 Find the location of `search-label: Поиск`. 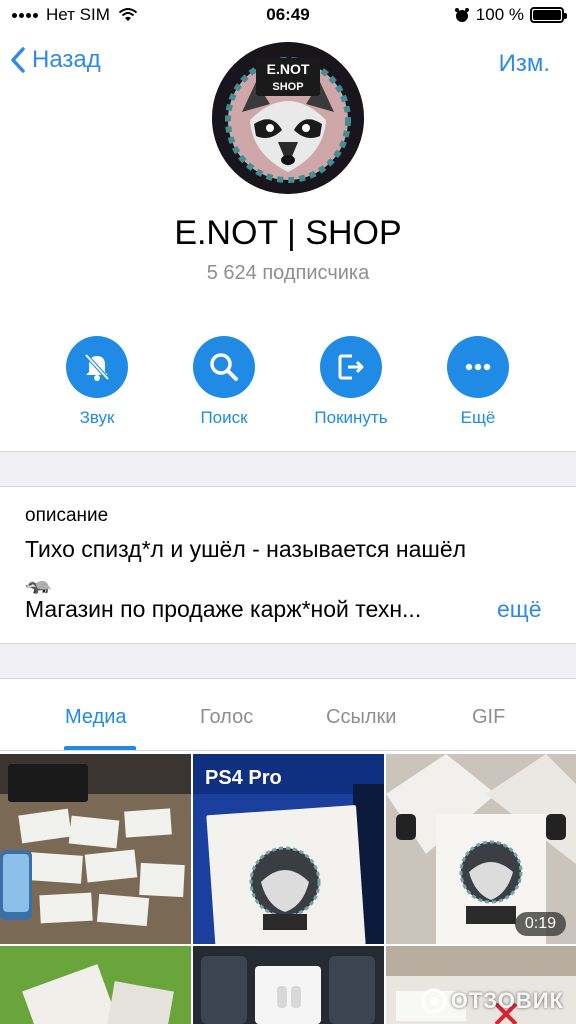

search-label: Поиск is located at coordinates (224, 417).